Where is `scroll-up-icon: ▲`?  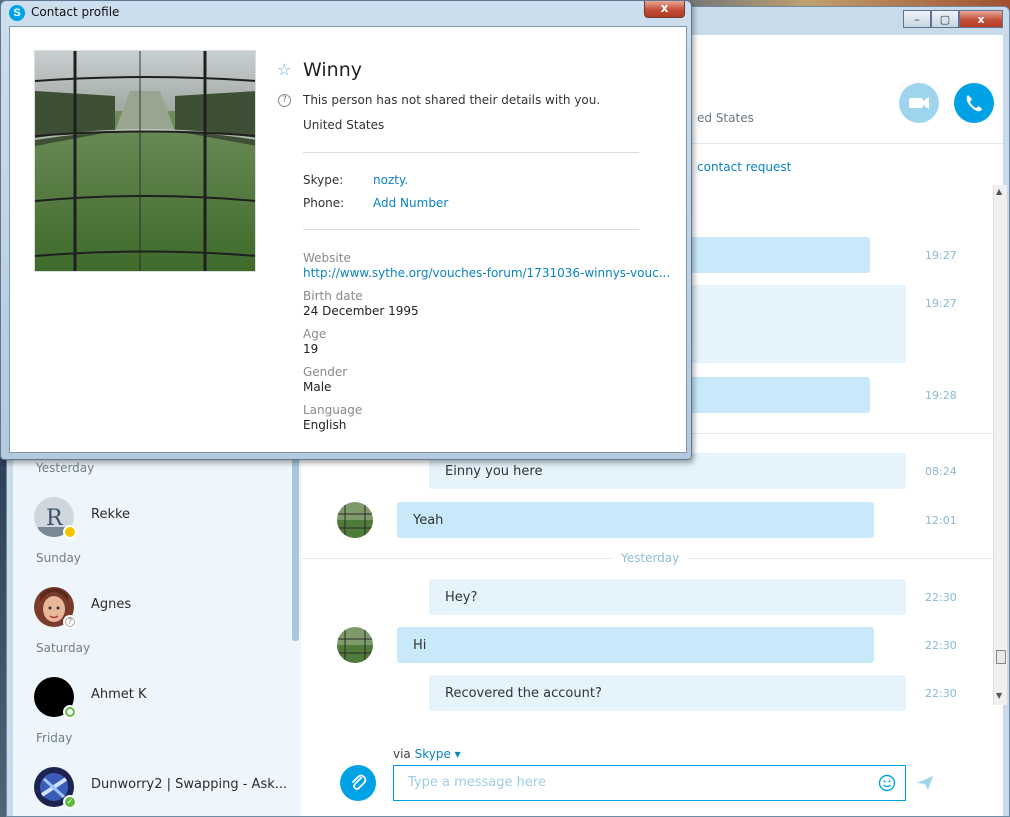 scroll-up-icon: ▲ is located at coordinates (999, 191).